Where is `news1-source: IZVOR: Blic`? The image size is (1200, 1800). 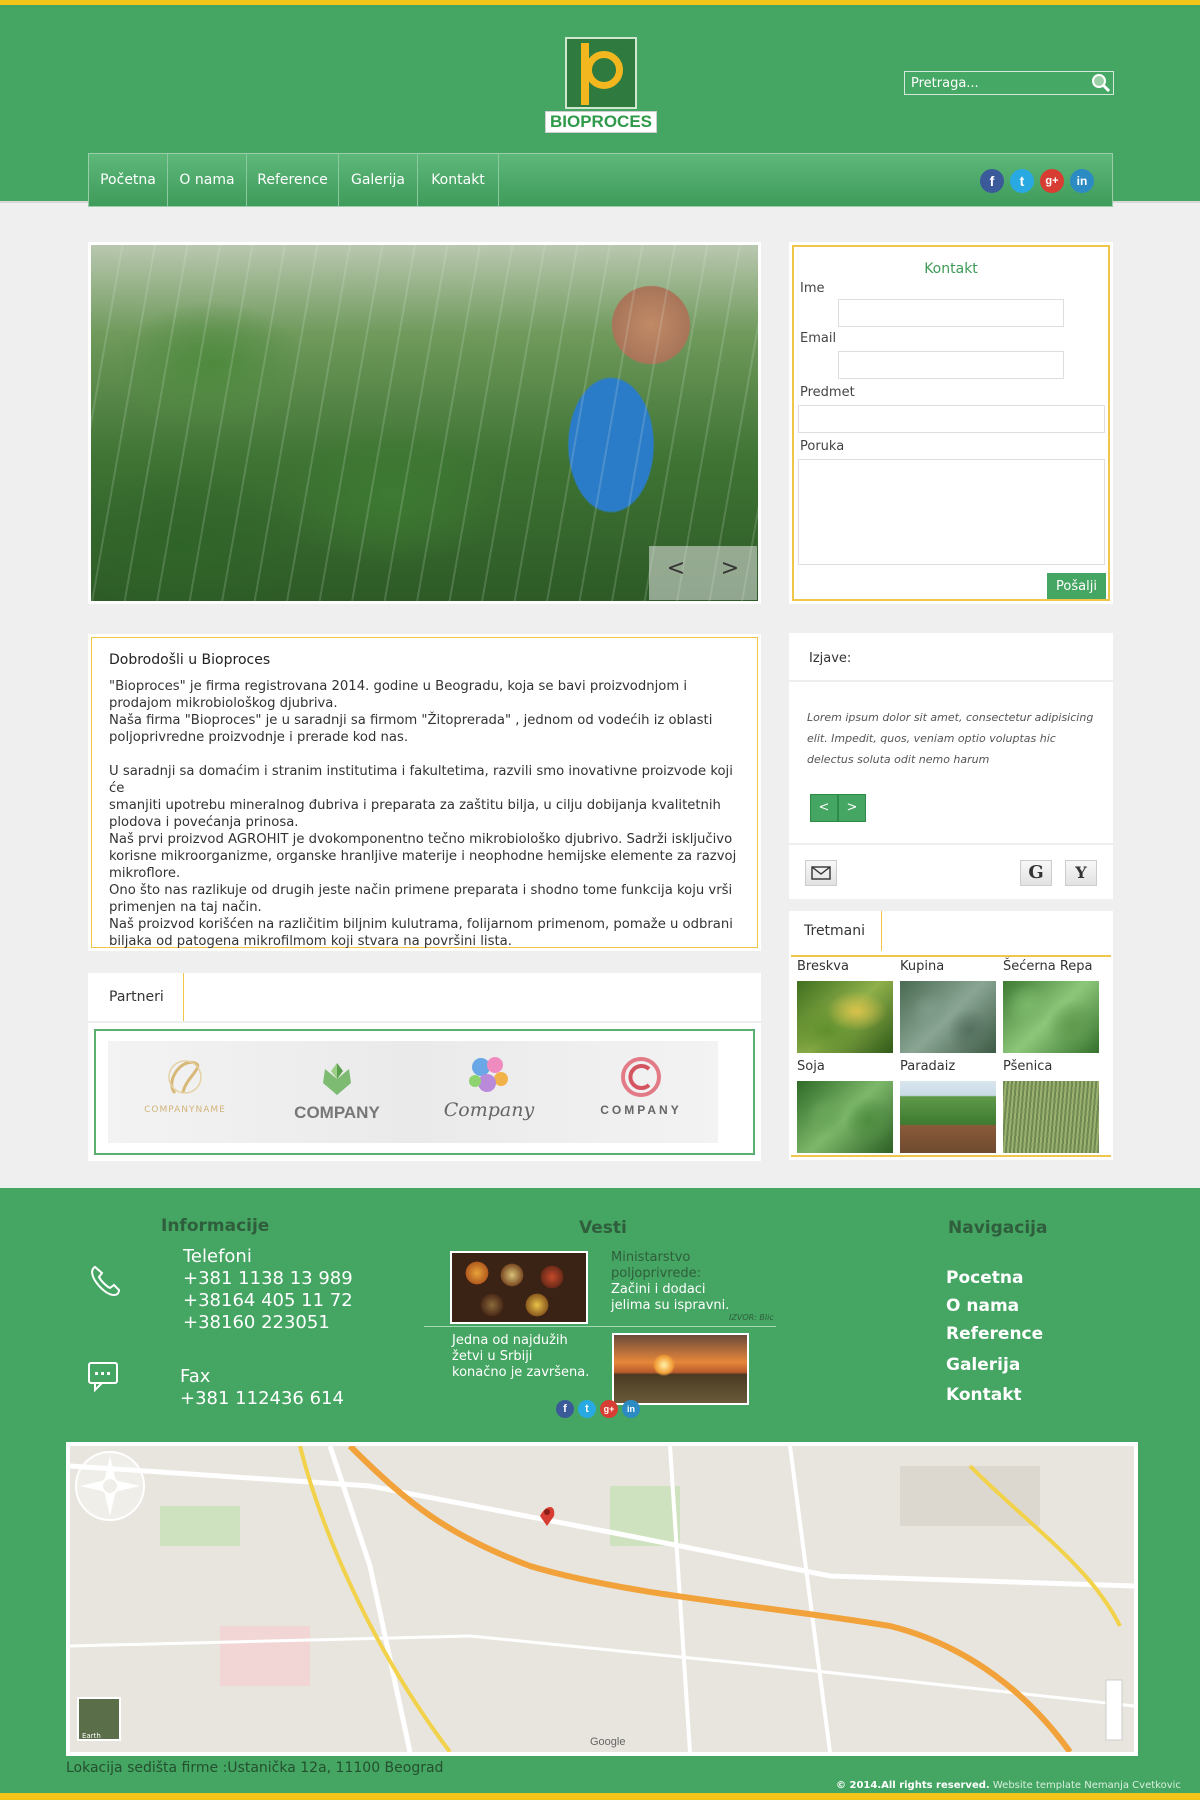
news1-source: IZVOR: Blic is located at coordinates (751, 1317).